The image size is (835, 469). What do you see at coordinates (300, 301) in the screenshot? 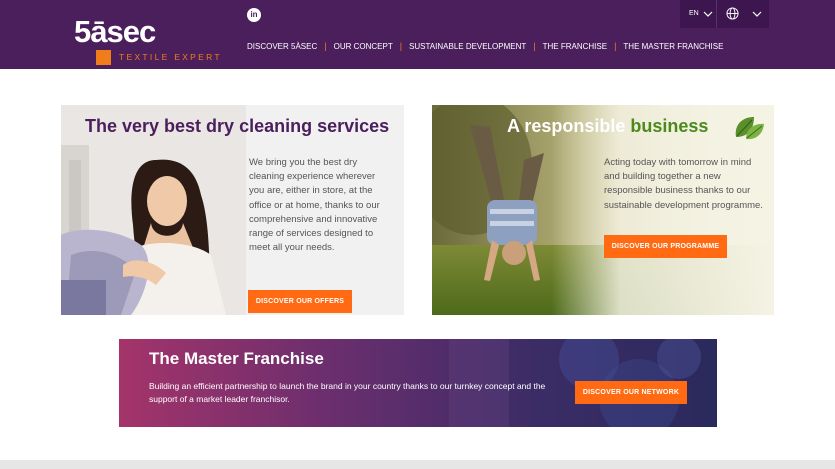
I see `discover-offers-button: DISCOVER OUR OFFERS` at bounding box center [300, 301].